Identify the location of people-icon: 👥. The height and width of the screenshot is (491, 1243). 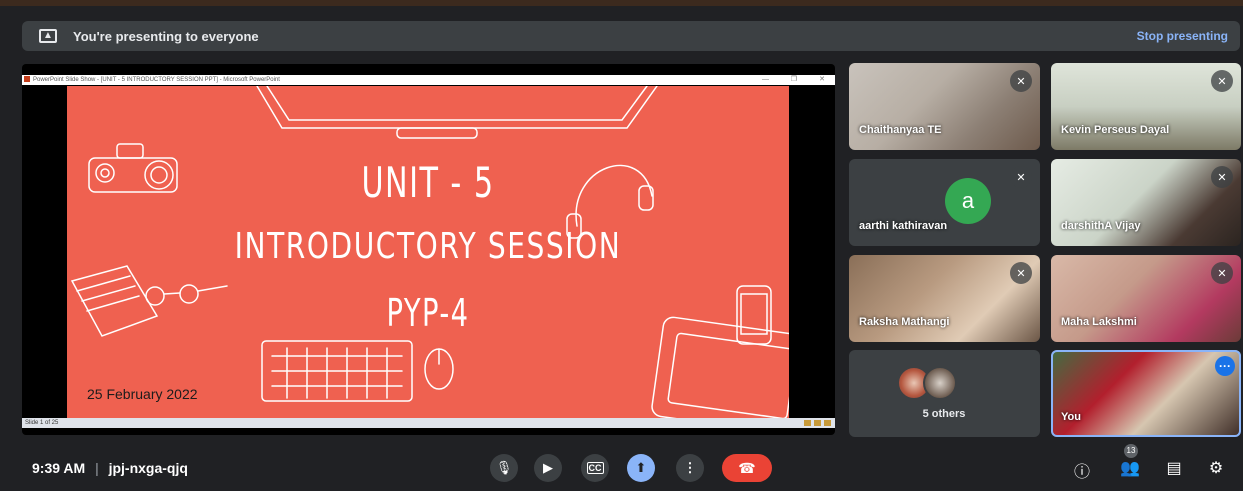
(1130, 468).